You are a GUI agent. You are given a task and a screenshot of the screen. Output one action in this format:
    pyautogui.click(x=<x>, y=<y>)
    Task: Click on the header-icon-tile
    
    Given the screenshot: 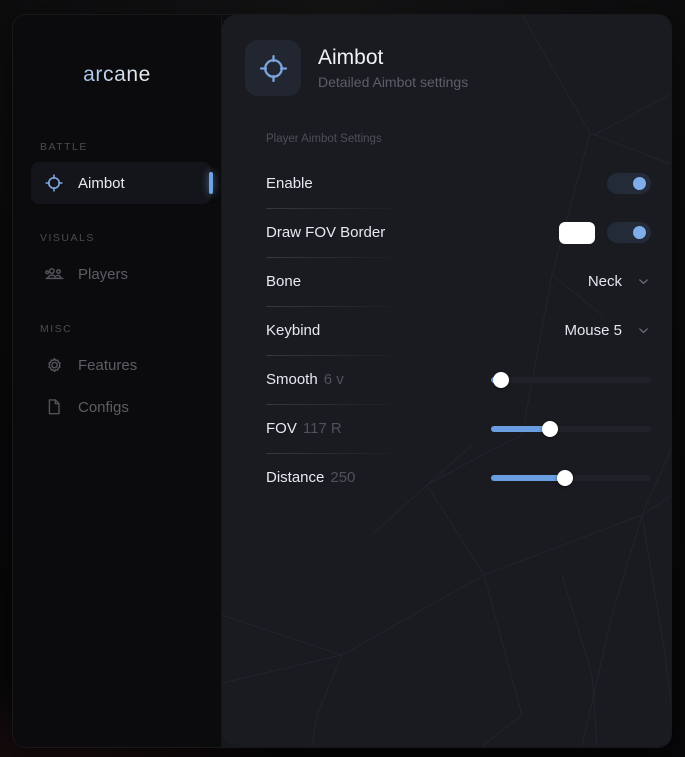 What is the action you would take?
    pyautogui.click(x=273, y=68)
    